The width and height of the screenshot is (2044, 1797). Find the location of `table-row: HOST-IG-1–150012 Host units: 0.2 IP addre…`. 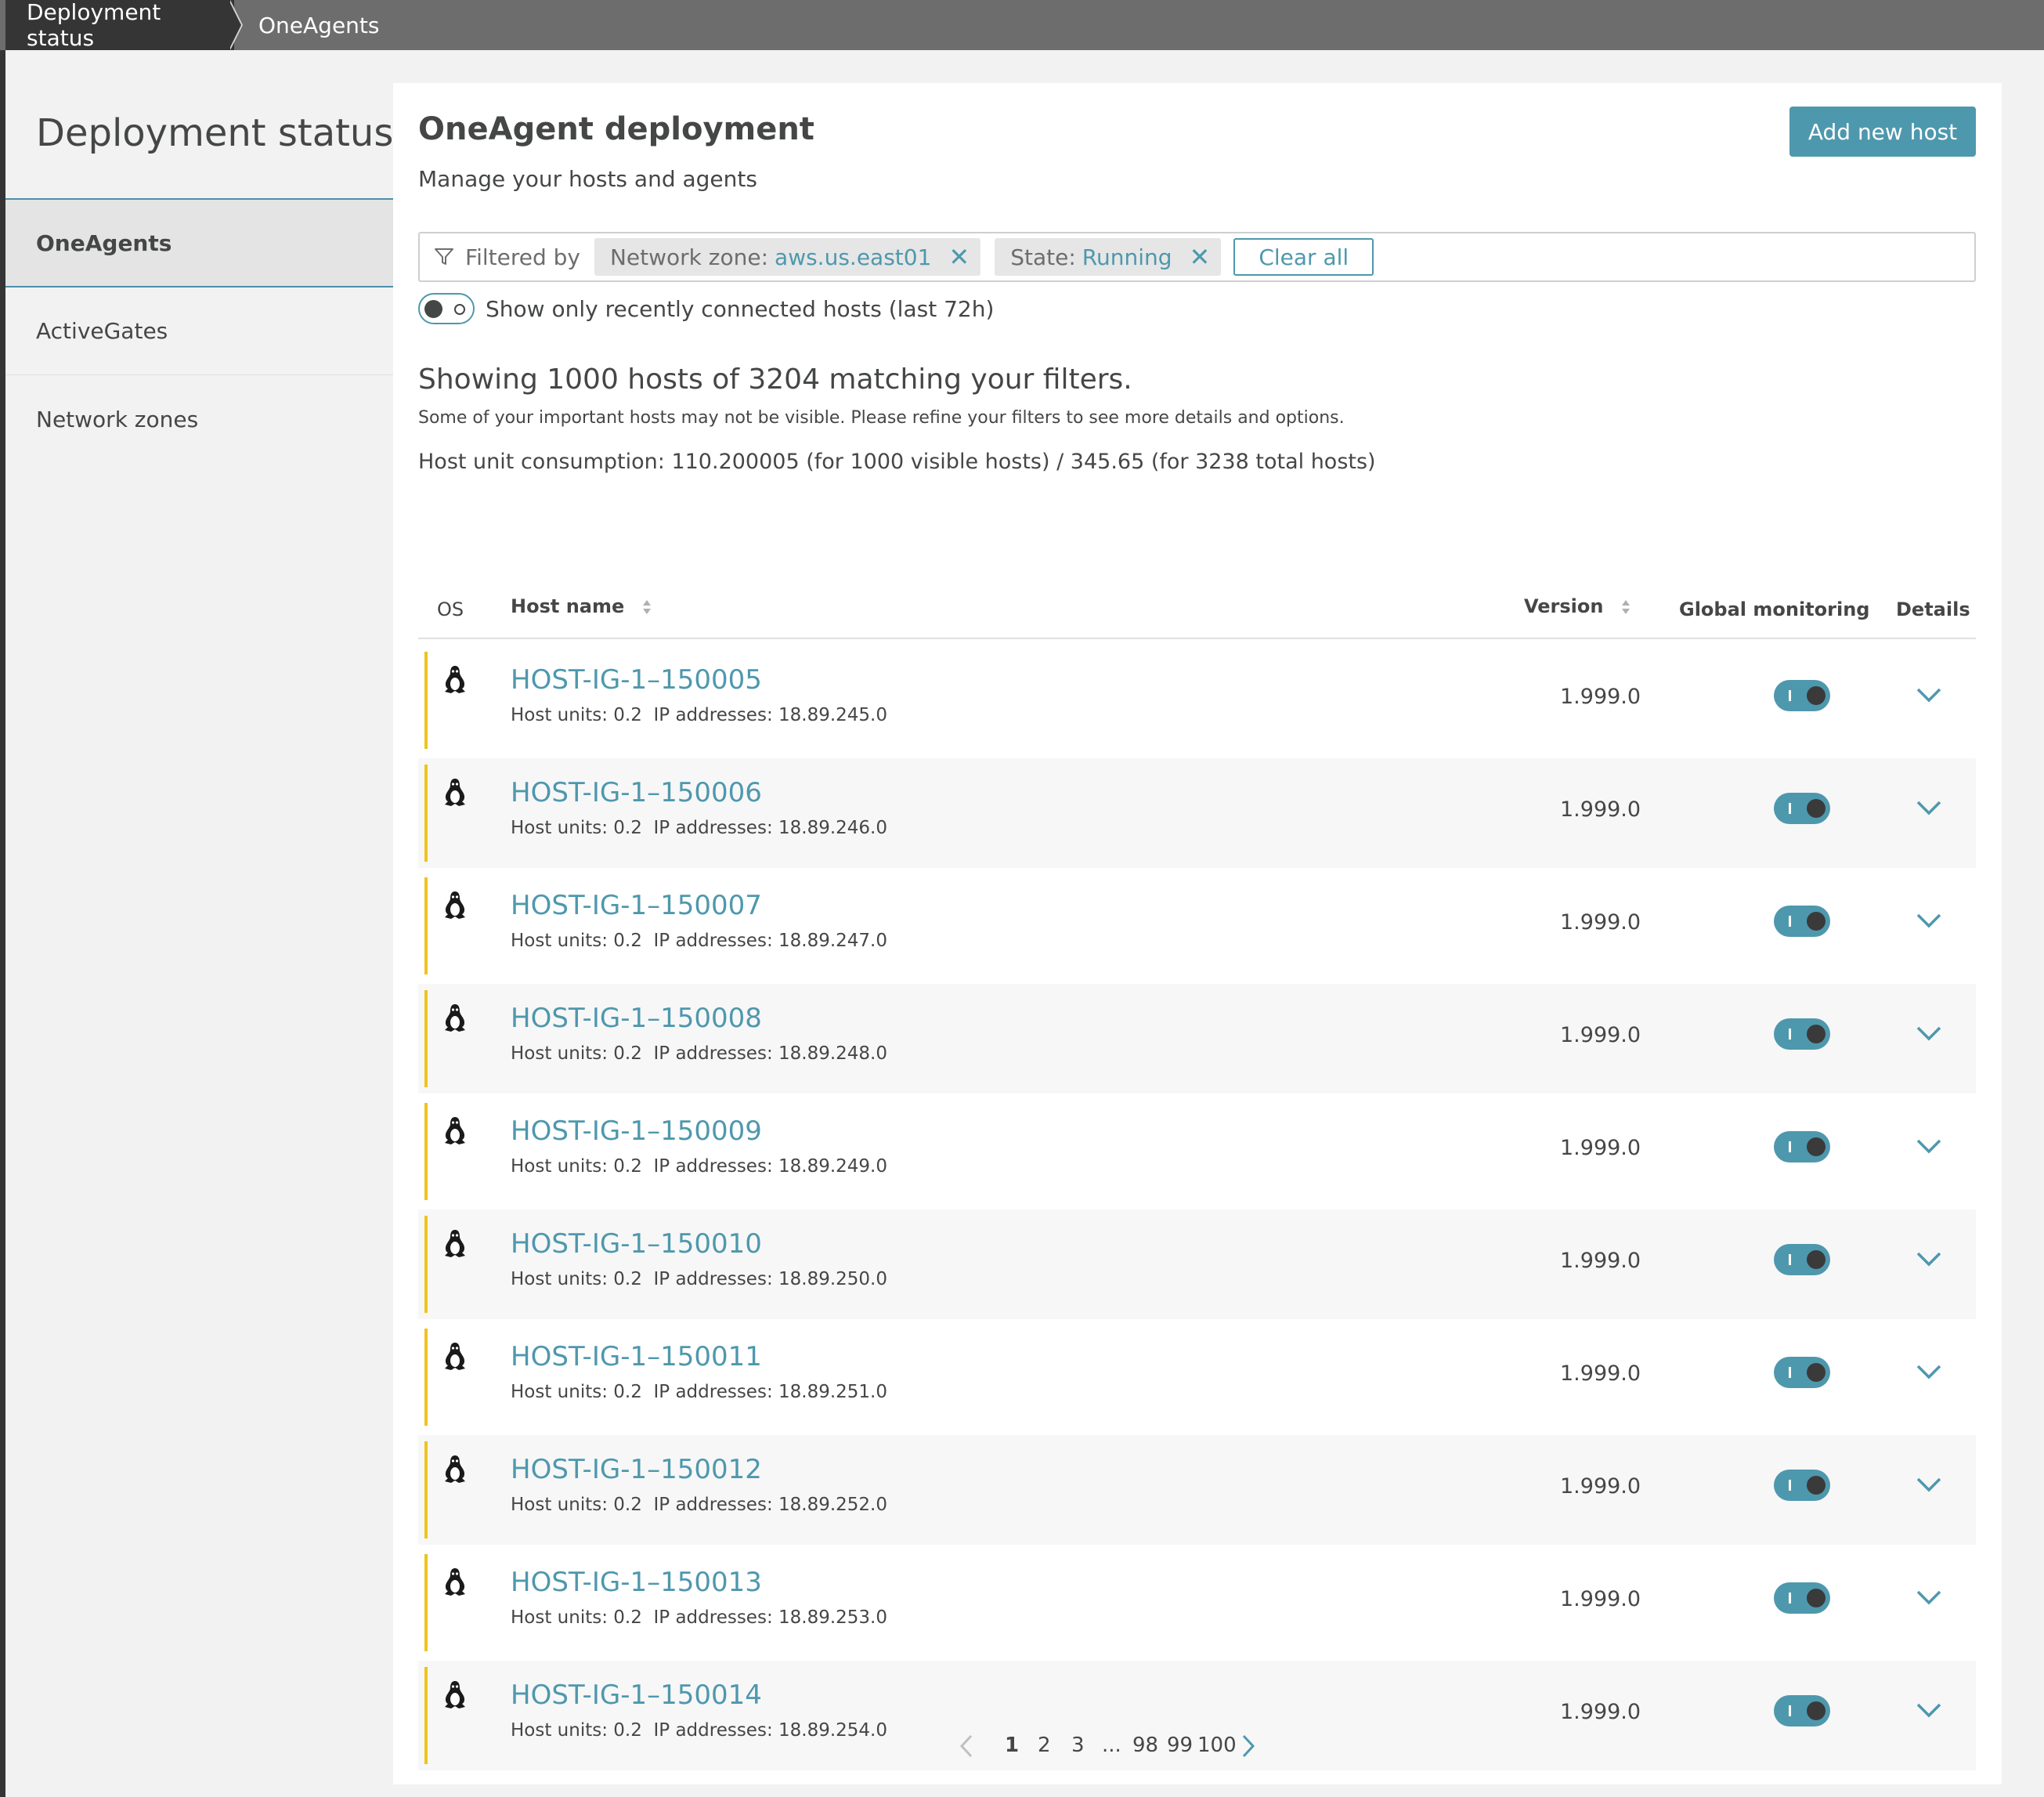

table-row: HOST-IG-1–150012 Host units: 0.2 IP addre… is located at coordinates (1197, 1490).